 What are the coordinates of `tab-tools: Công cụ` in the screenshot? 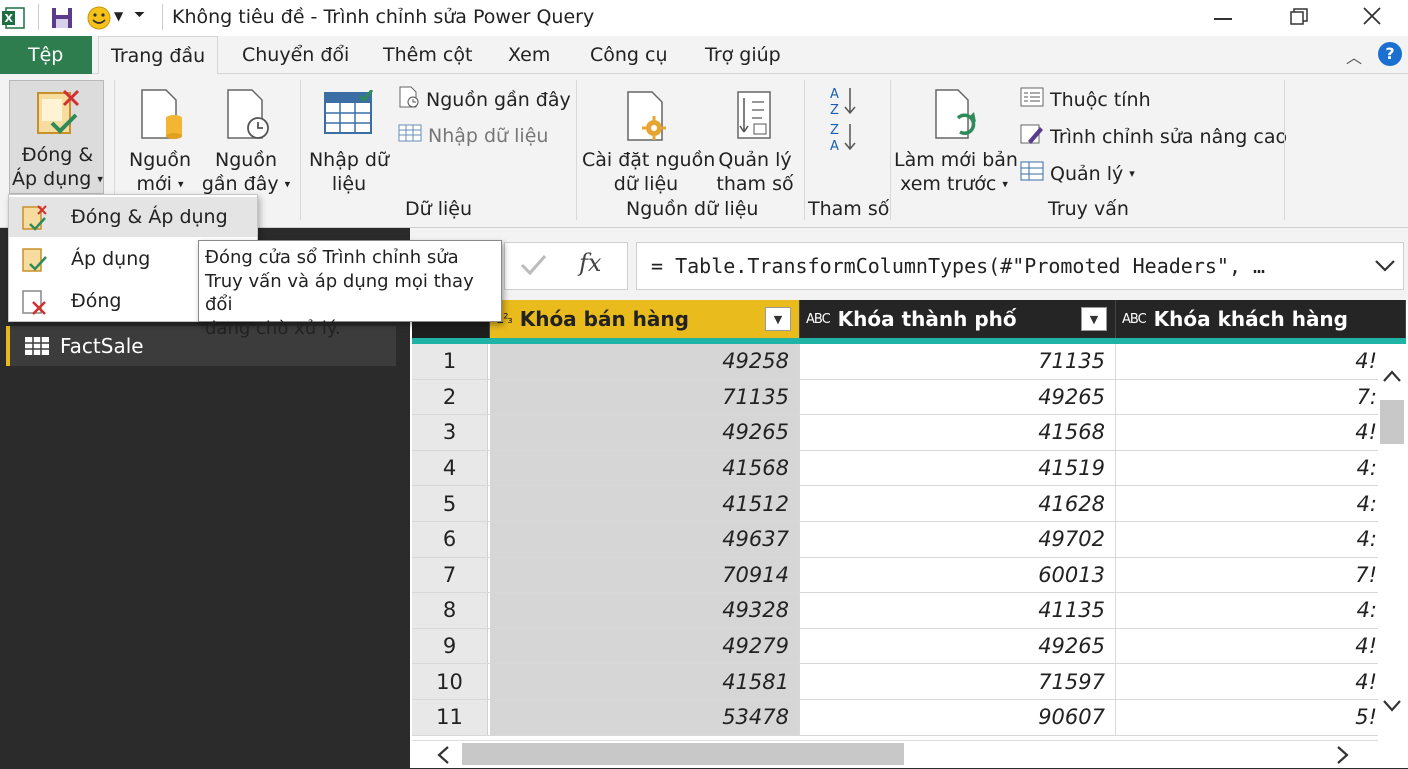 It's located at (629, 55).